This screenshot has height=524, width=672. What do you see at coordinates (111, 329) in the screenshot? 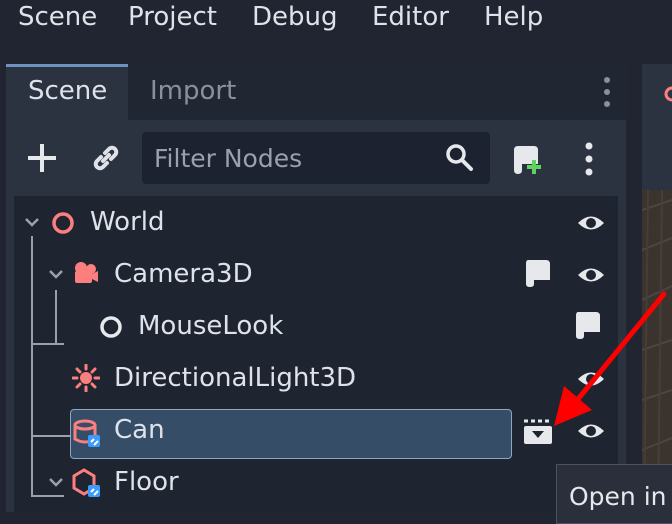
I see `node-icon` at bounding box center [111, 329].